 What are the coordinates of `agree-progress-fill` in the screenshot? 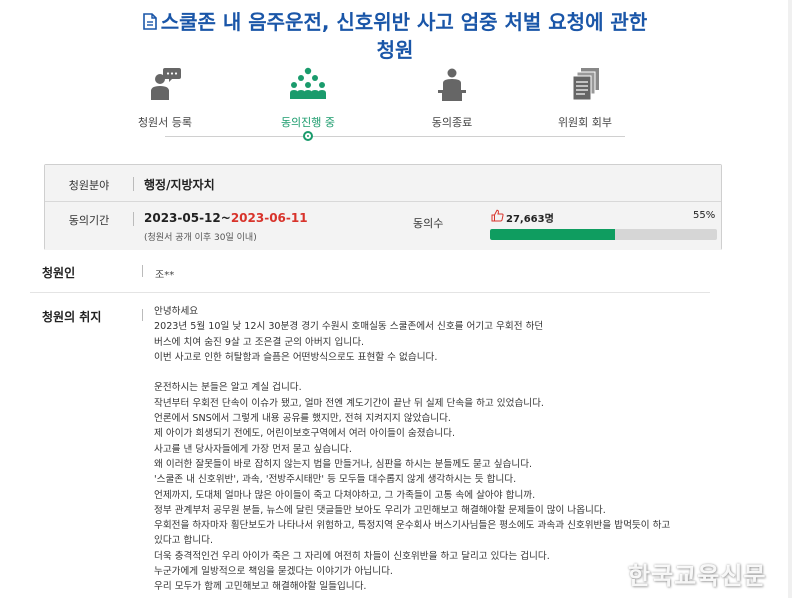 It's located at (552, 234).